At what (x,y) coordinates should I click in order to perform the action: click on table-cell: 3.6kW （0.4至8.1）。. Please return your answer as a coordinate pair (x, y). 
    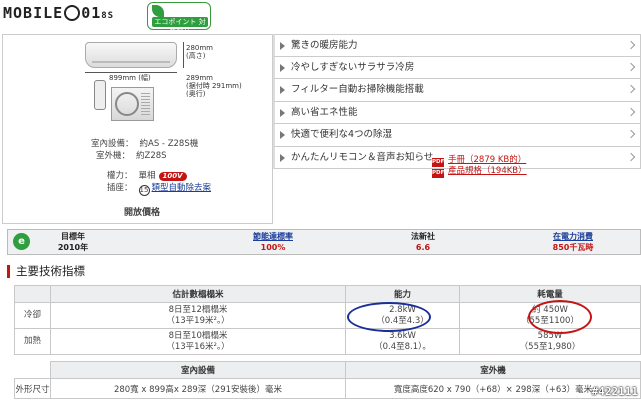
    Looking at the image, I should click on (402, 341).